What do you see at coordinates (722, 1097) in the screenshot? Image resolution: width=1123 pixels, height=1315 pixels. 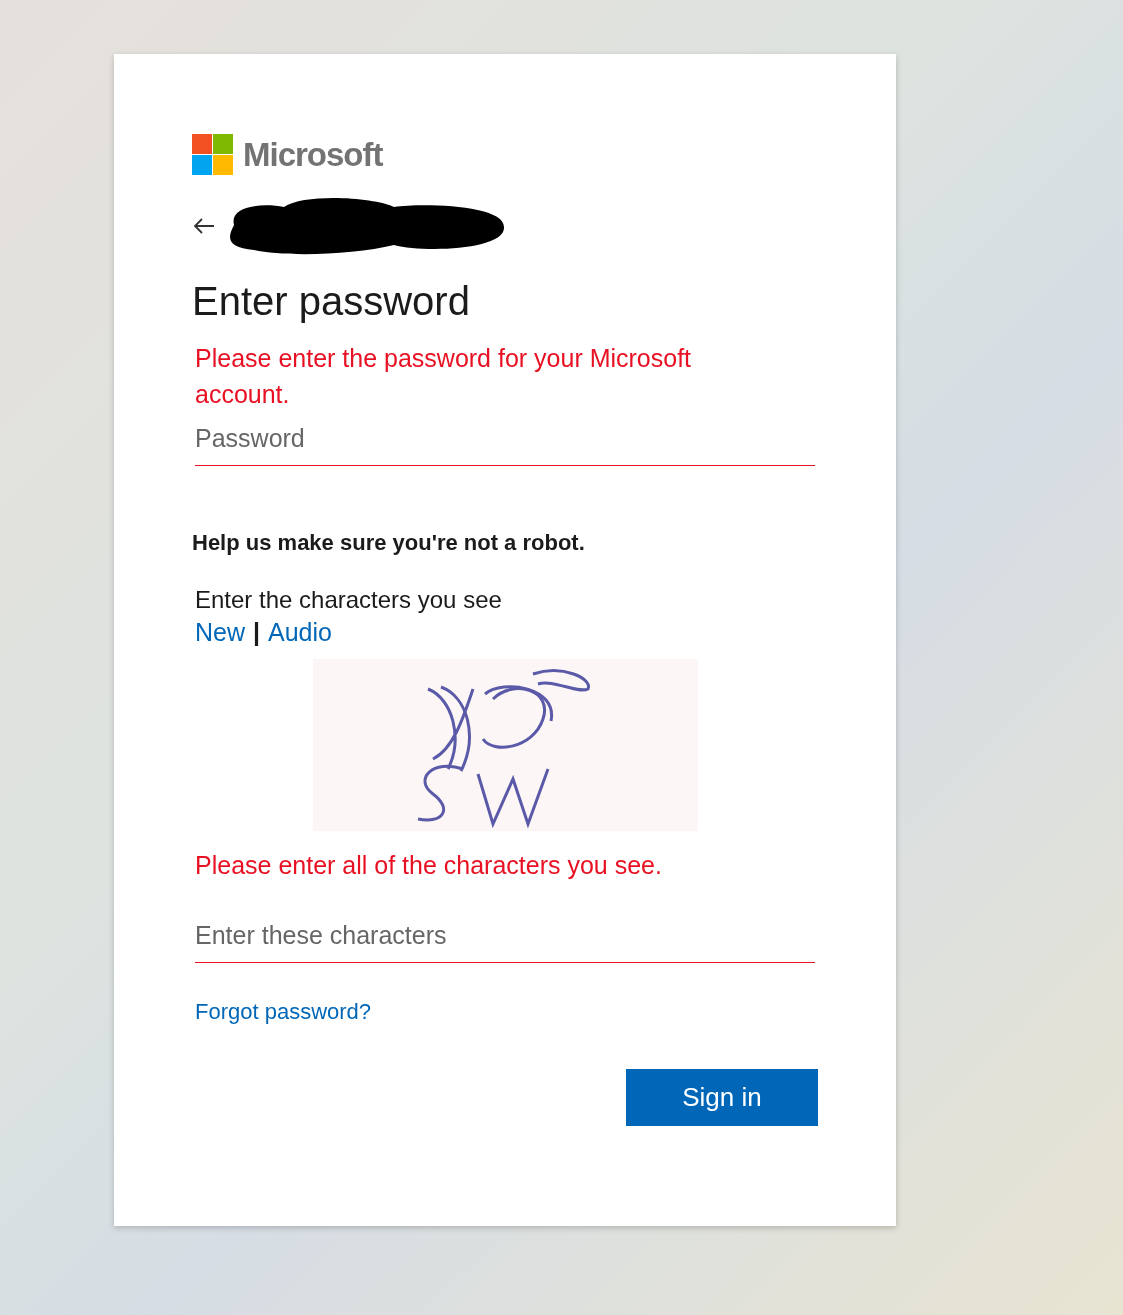 I see `sign-in-button: Sign in` at bounding box center [722, 1097].